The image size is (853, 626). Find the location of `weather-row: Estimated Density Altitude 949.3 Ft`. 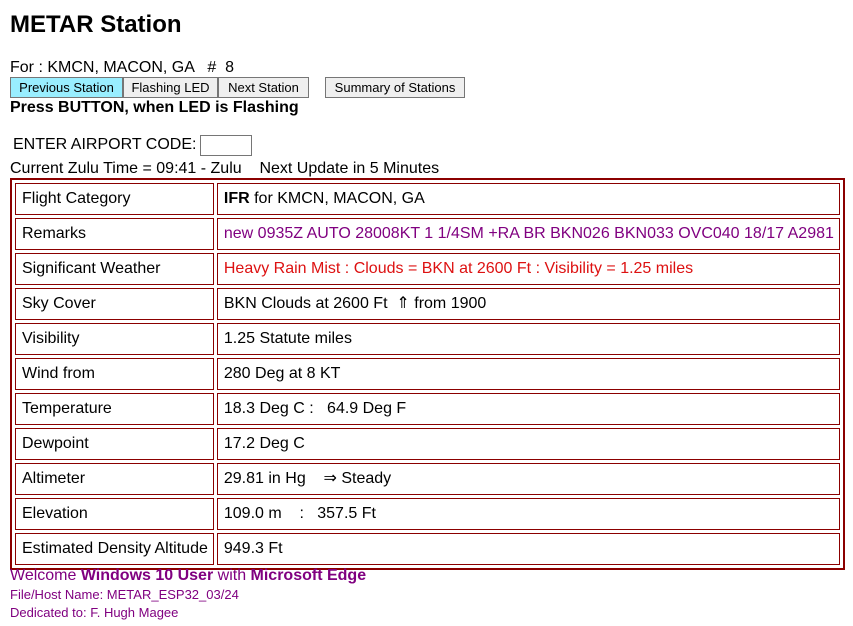

weather-row: Estimated Density Altitude 949.3 Ft is located at coordinates (427, 549).